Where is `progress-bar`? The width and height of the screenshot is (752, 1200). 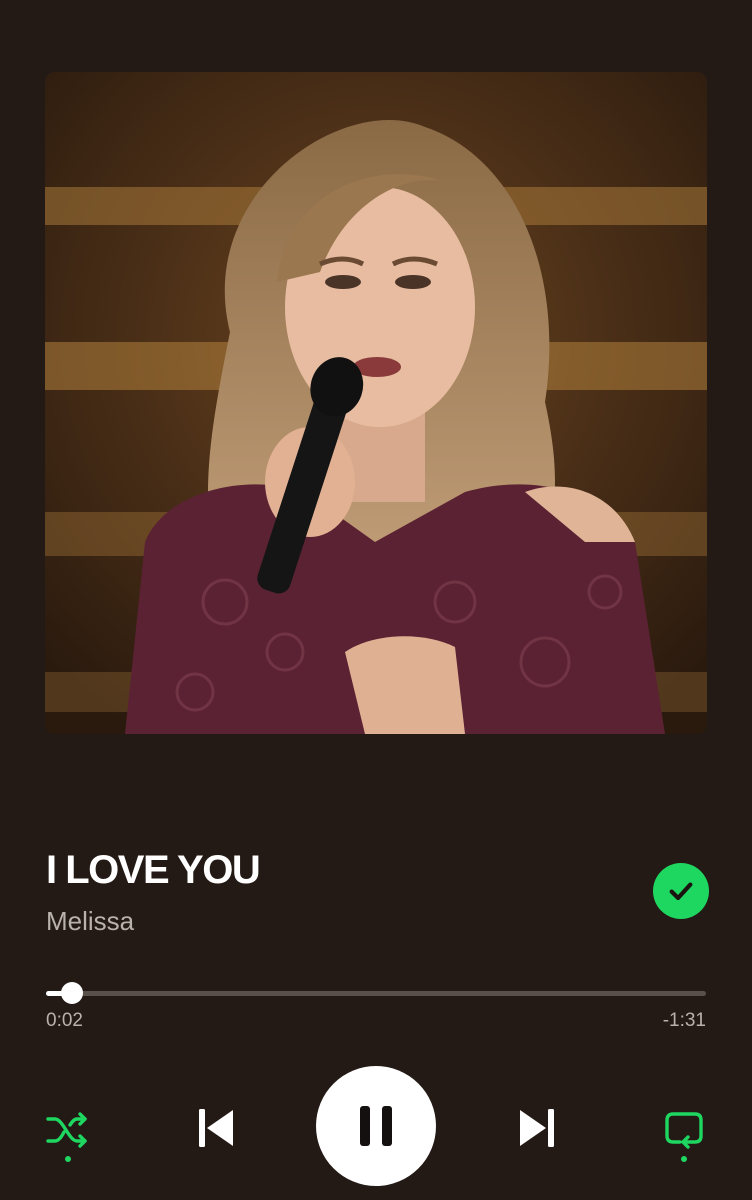
progress-bar is located at coordinates (376, 993).